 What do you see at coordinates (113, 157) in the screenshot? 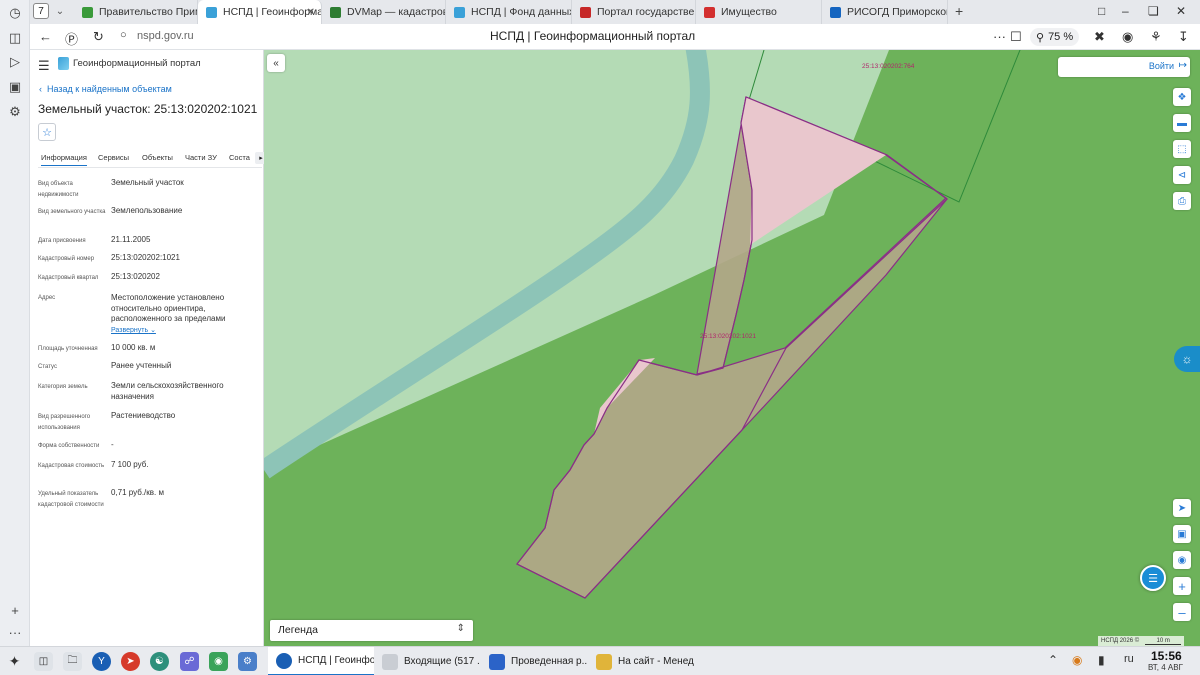
I see `tab-services: Сервисы` at bounding box center [113, 157].